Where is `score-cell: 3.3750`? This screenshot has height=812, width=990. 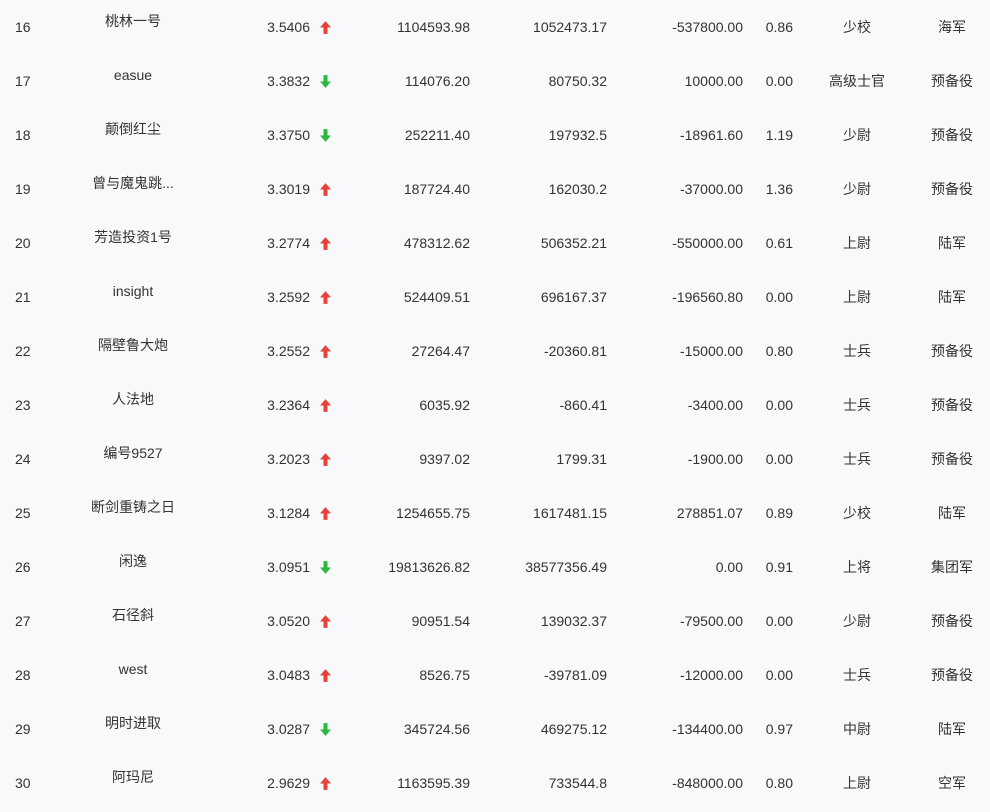 score-cell: 3.3750 is located at coordinates (288, 135).